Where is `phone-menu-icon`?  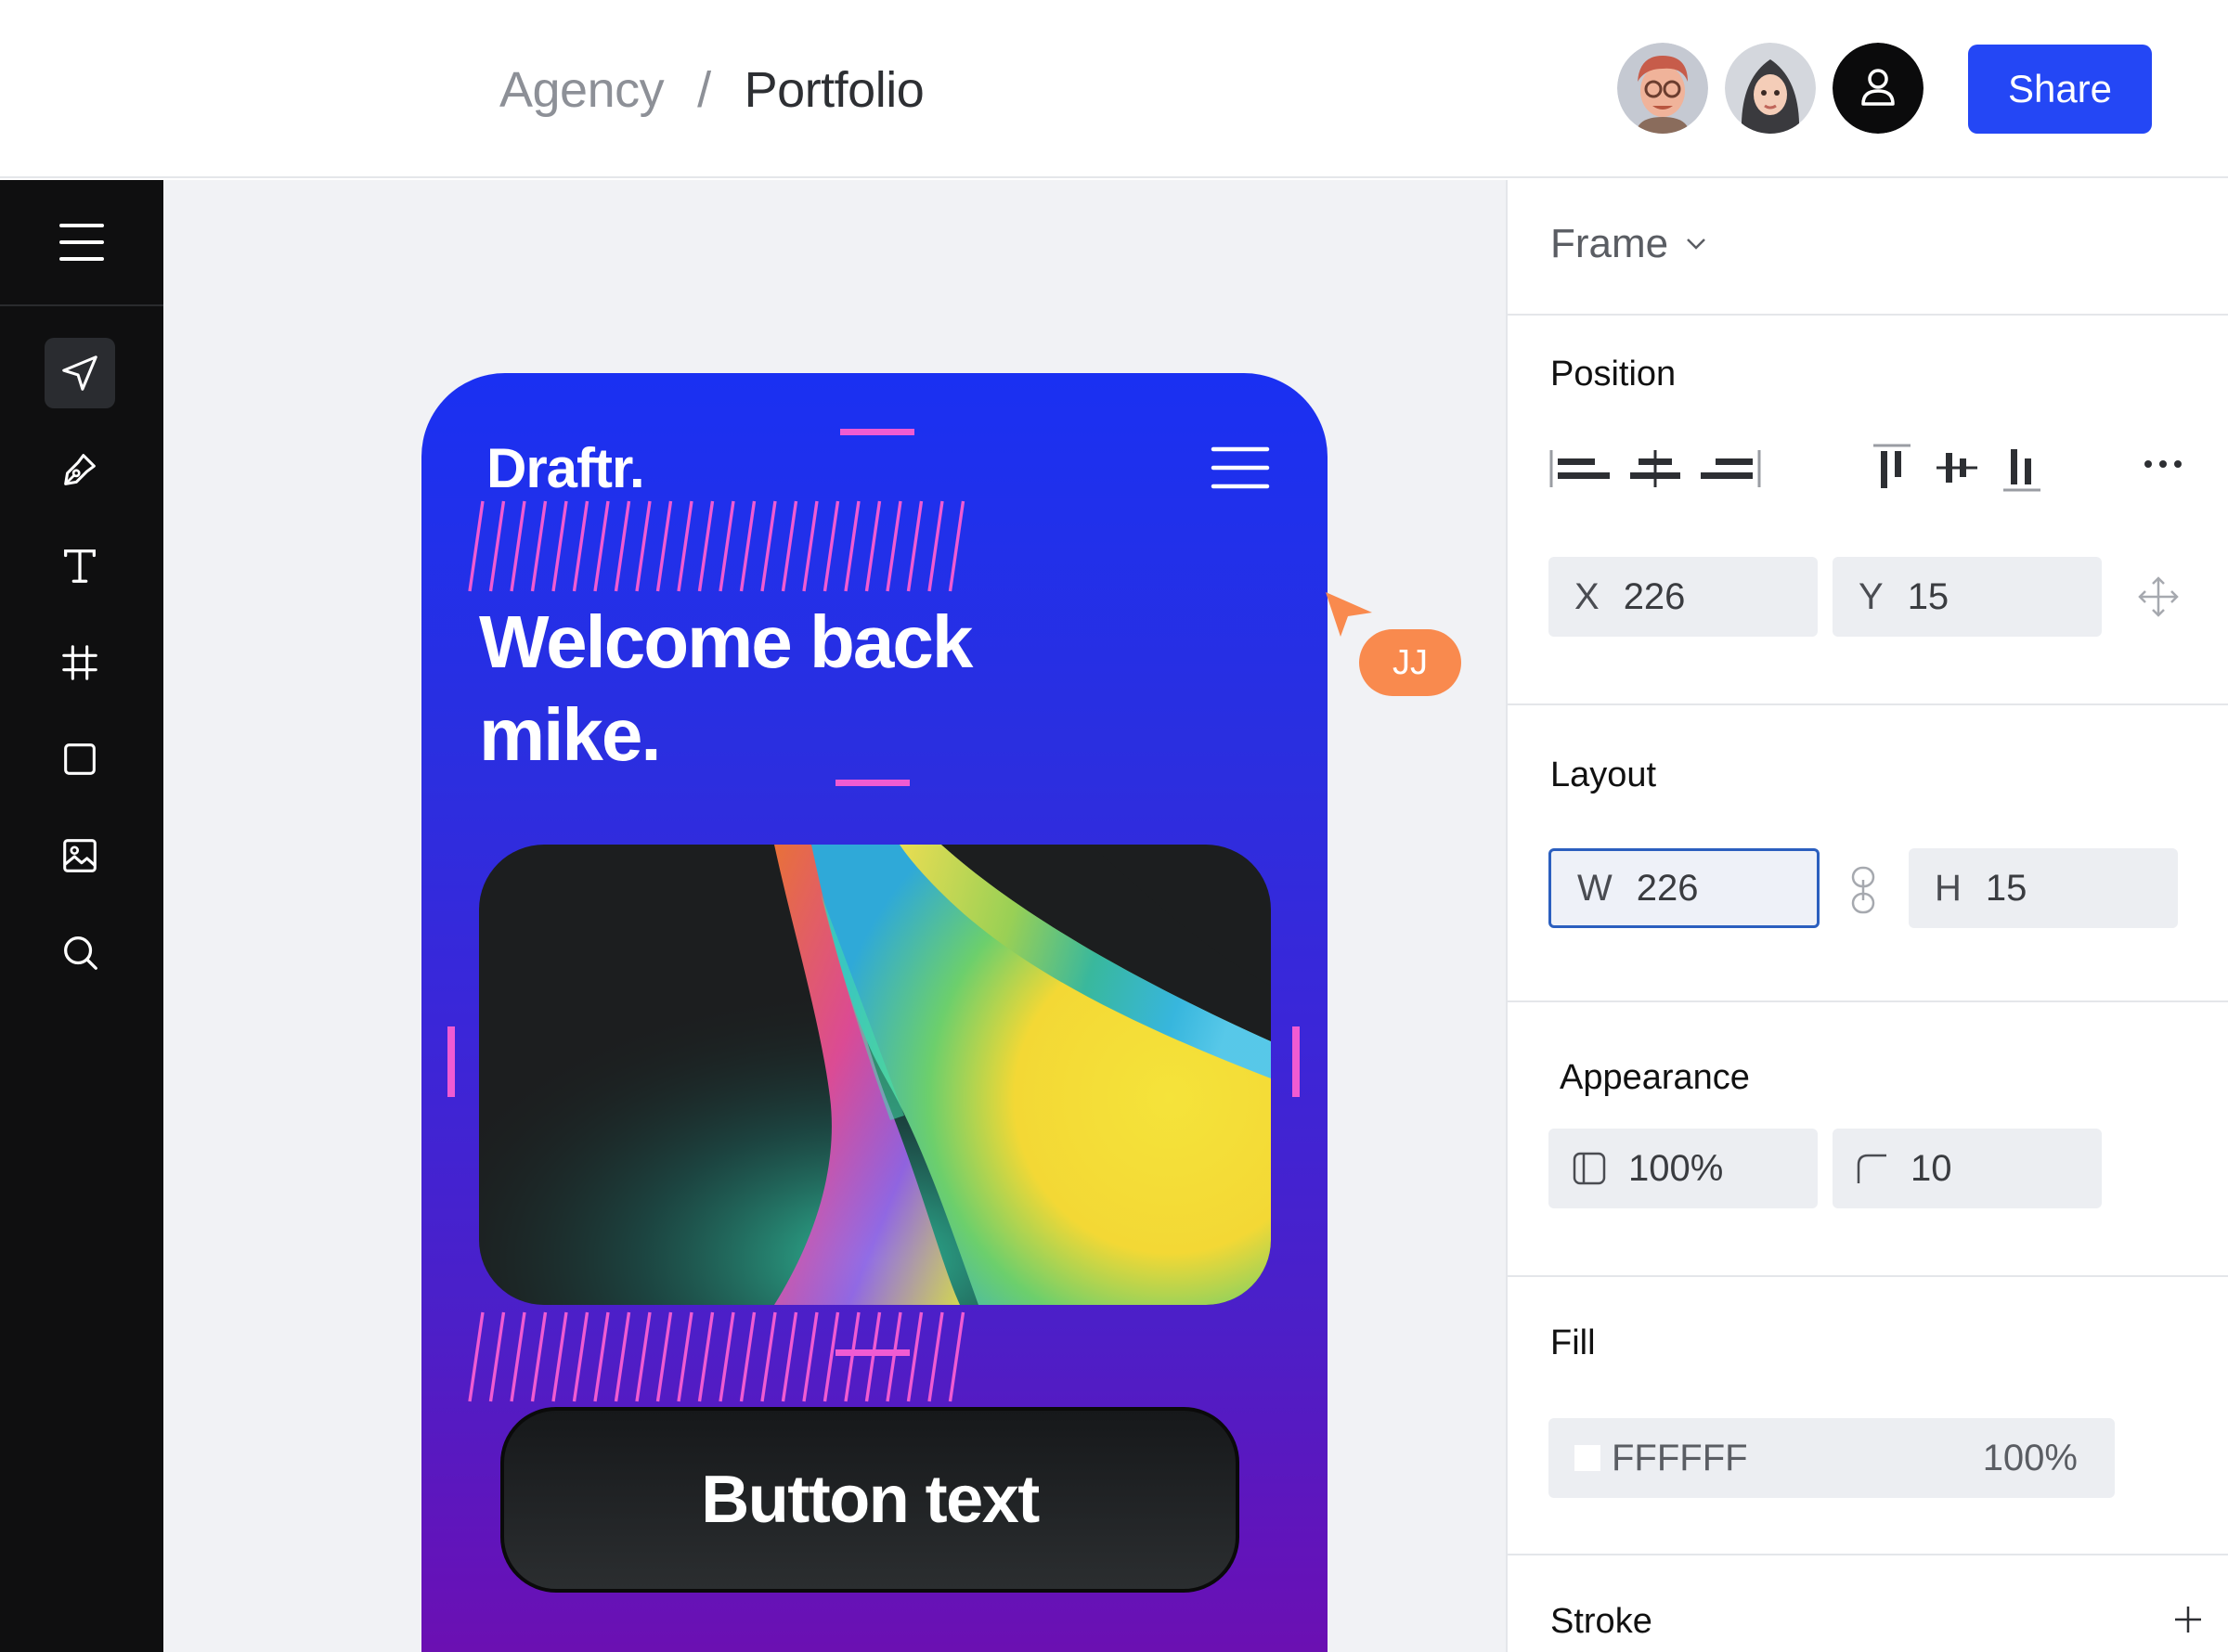 phone-menu-icon is located at coordinates (1240, 467).